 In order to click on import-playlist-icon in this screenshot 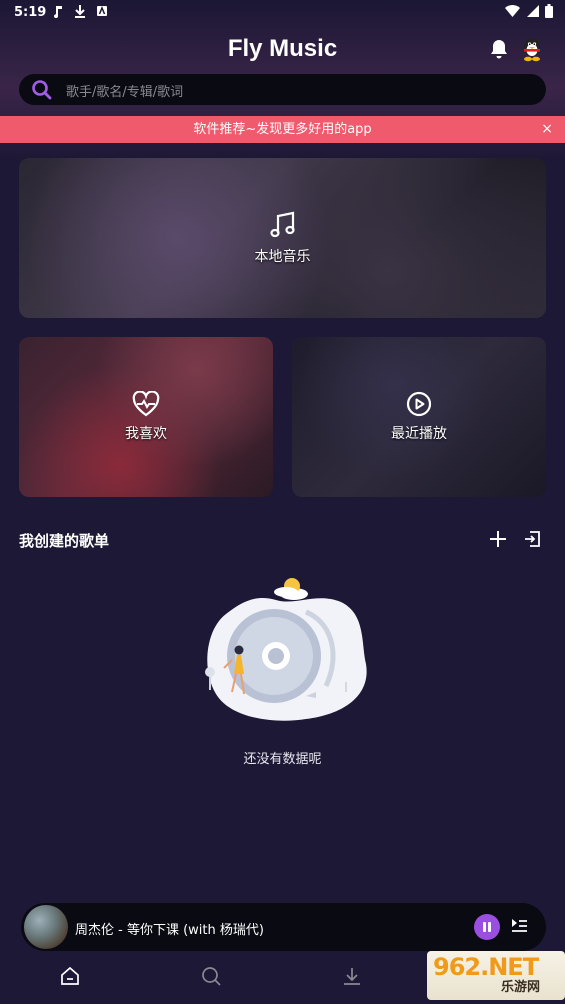, I will do `click(532, 539)`.